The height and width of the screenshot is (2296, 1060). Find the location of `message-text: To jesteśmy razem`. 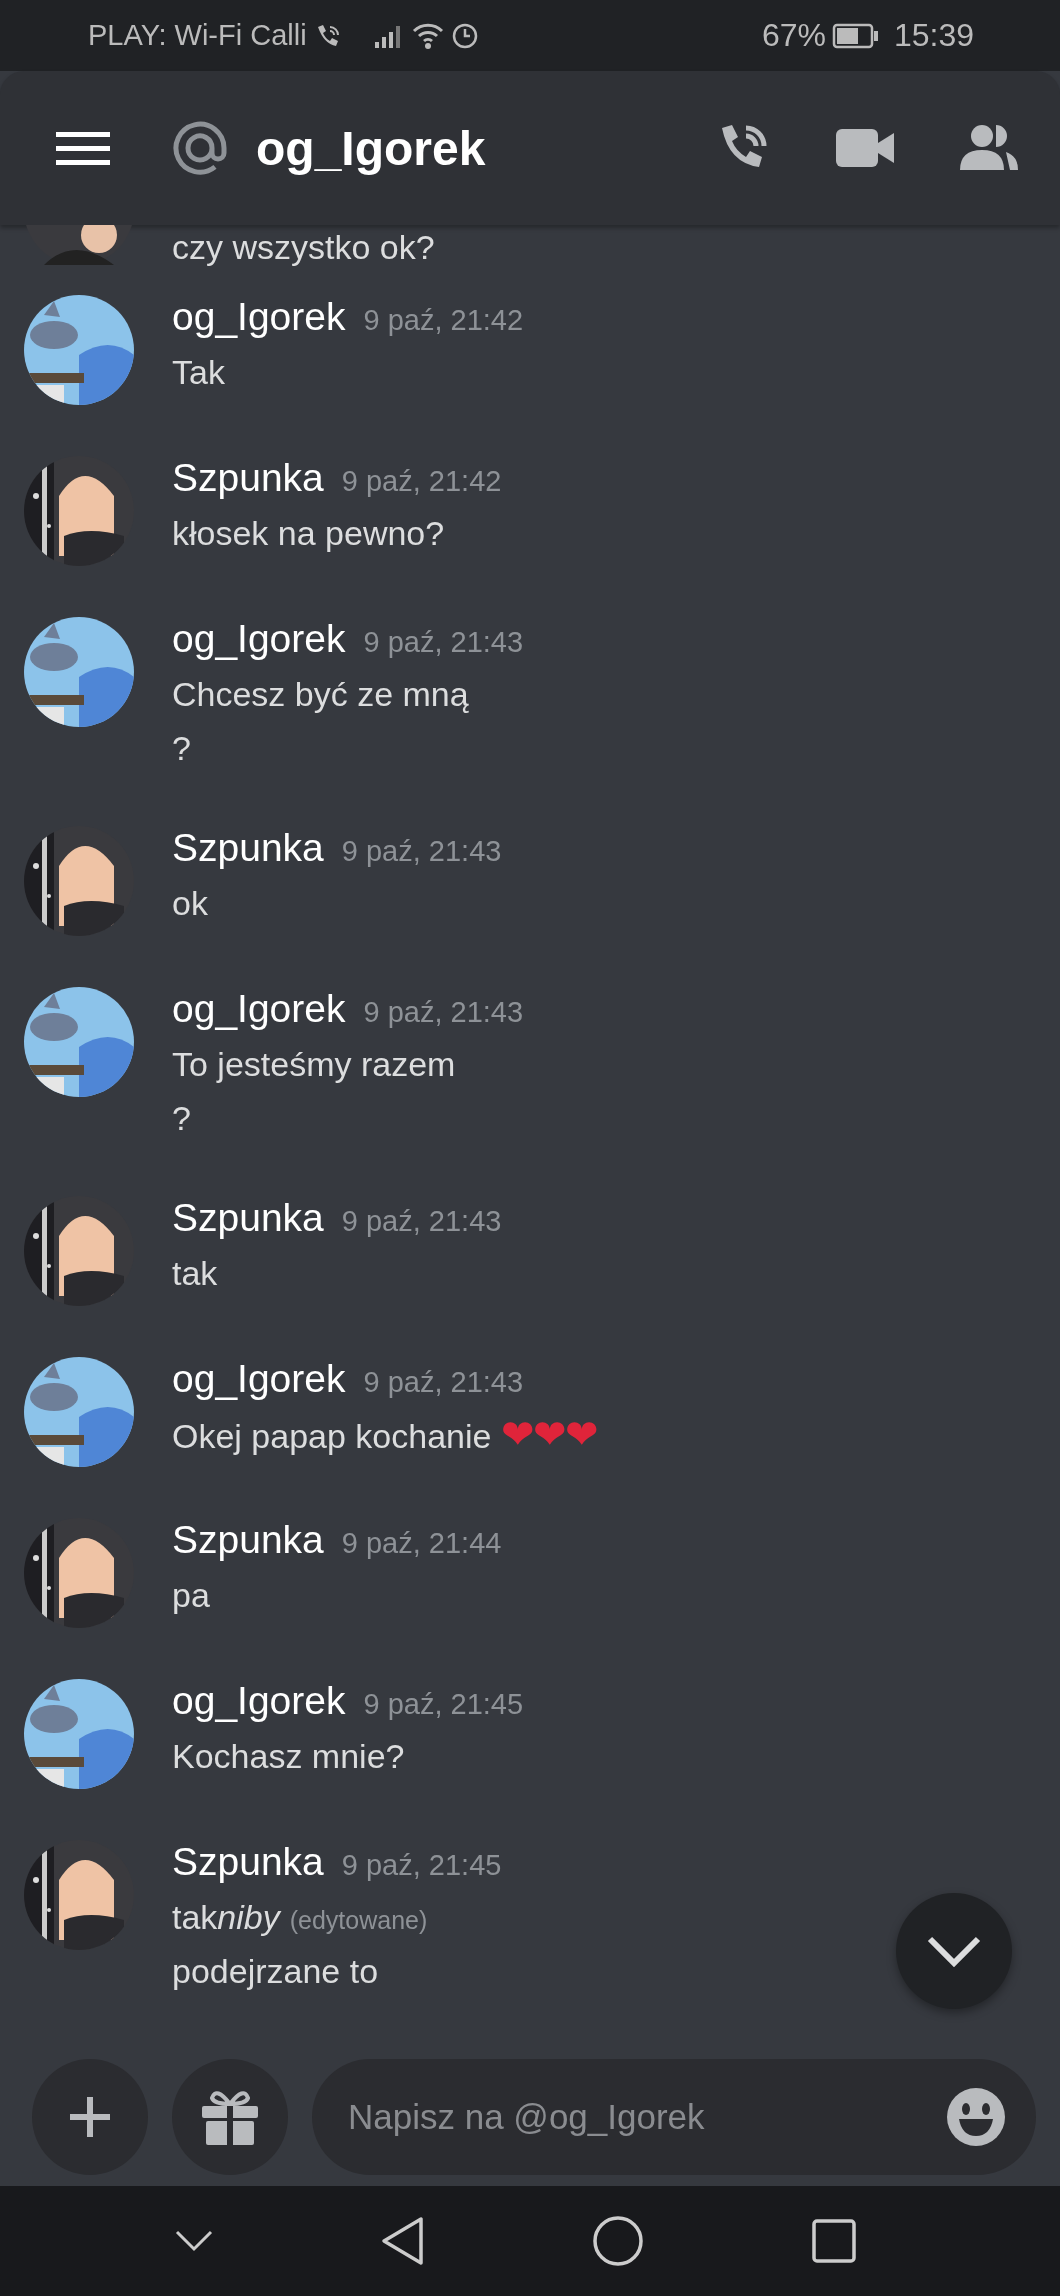

message-text: To jesteśmy razem is located at coordinates (314, 1064).